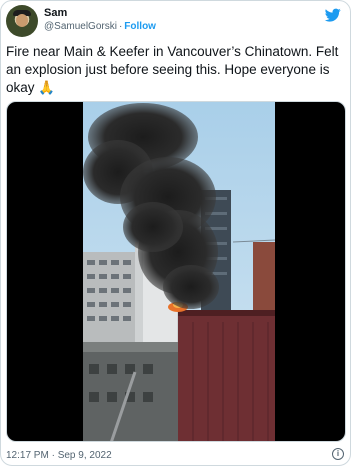  I want to click on avatar, so click(22, 21).